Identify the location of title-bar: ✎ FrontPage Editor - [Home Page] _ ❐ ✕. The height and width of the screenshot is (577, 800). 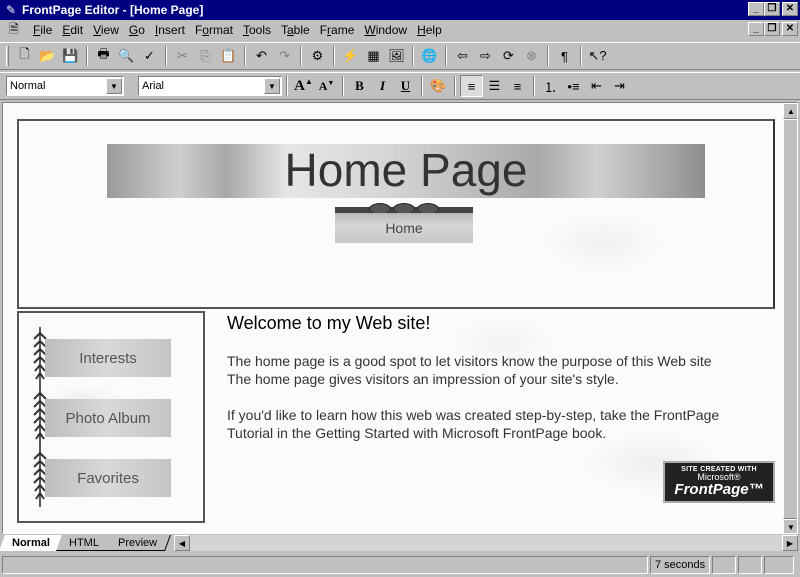
(400, 10).